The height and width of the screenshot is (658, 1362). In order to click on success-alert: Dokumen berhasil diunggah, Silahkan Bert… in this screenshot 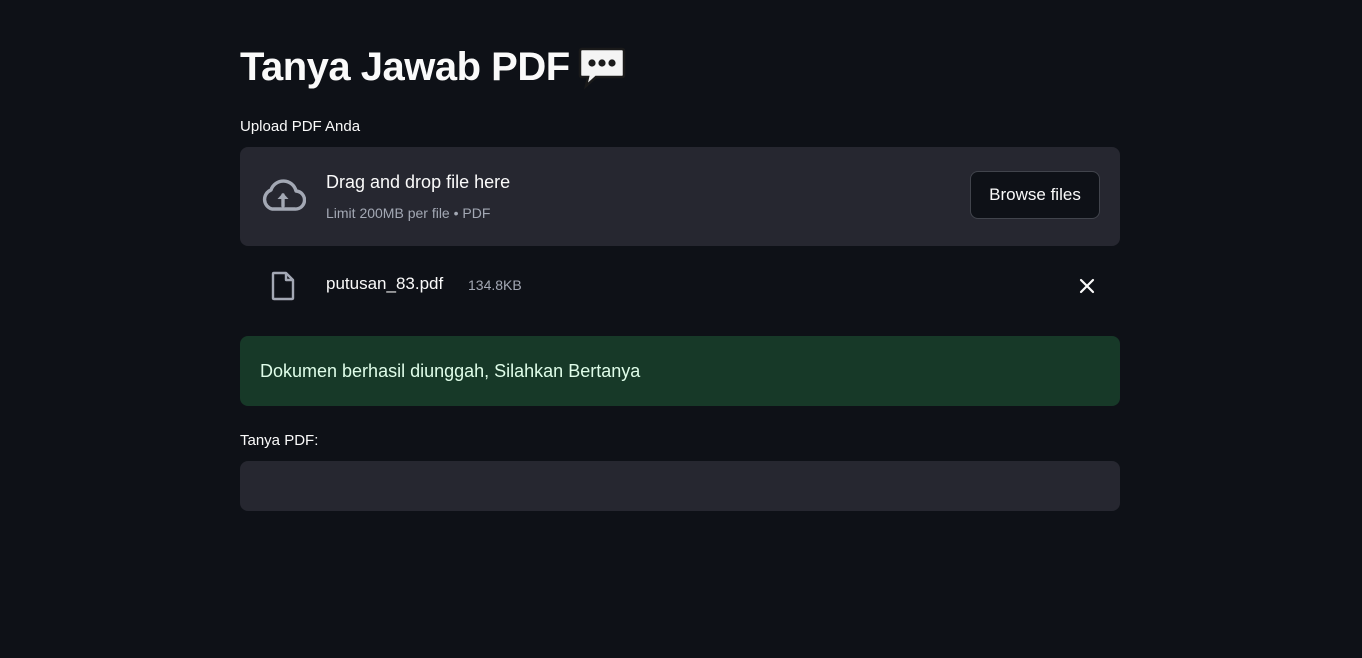, I will do `click(680, 371)`.